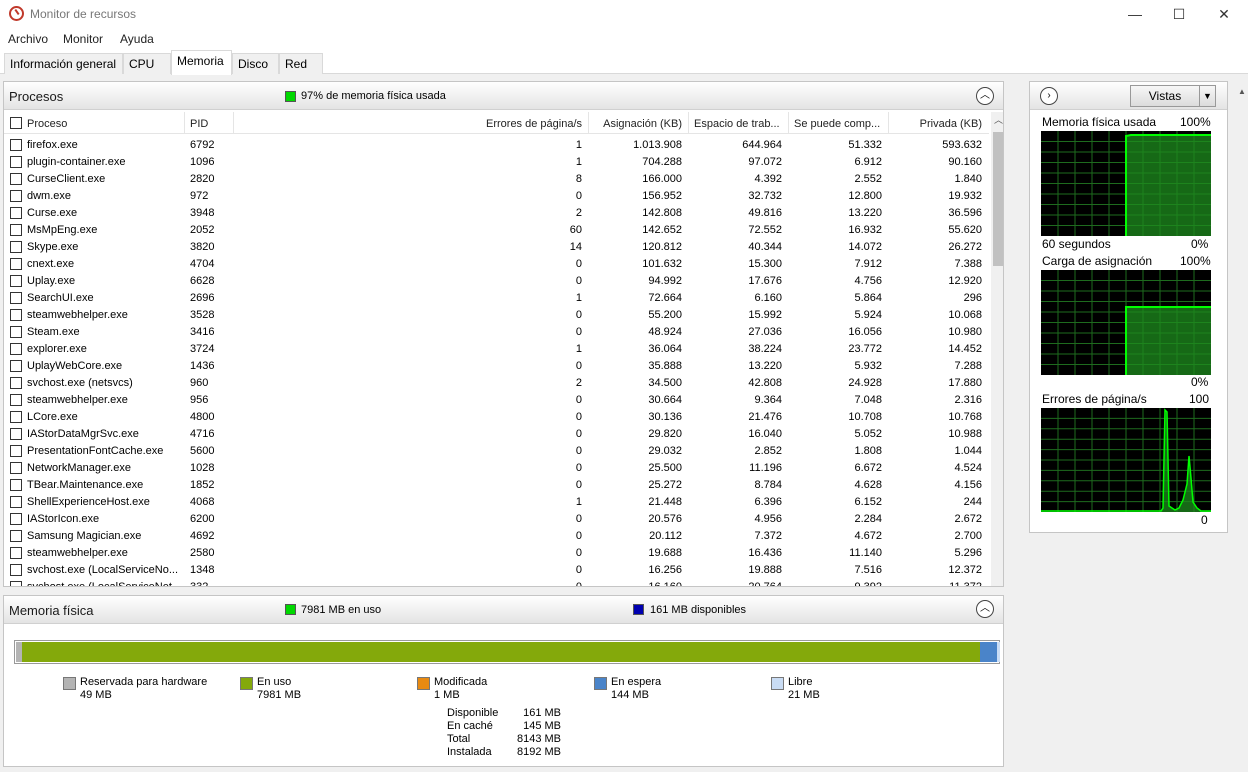  What do you see at coordinates (137, 39) in the screenshot?
I see `menu-ayuda: Ayuda` at bounding box center [137, 39].